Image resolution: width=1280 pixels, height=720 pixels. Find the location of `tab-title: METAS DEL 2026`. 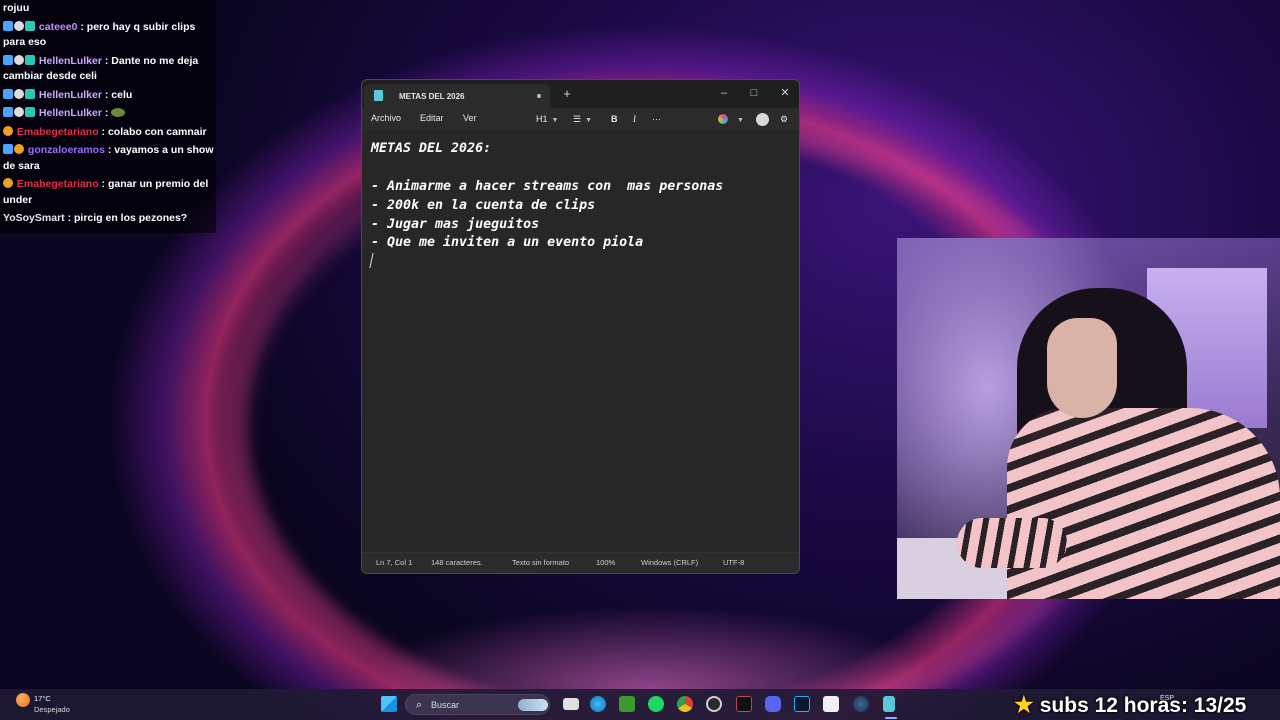

tab-title: METAS DEL 2026 is located at coordinates (432, 96).